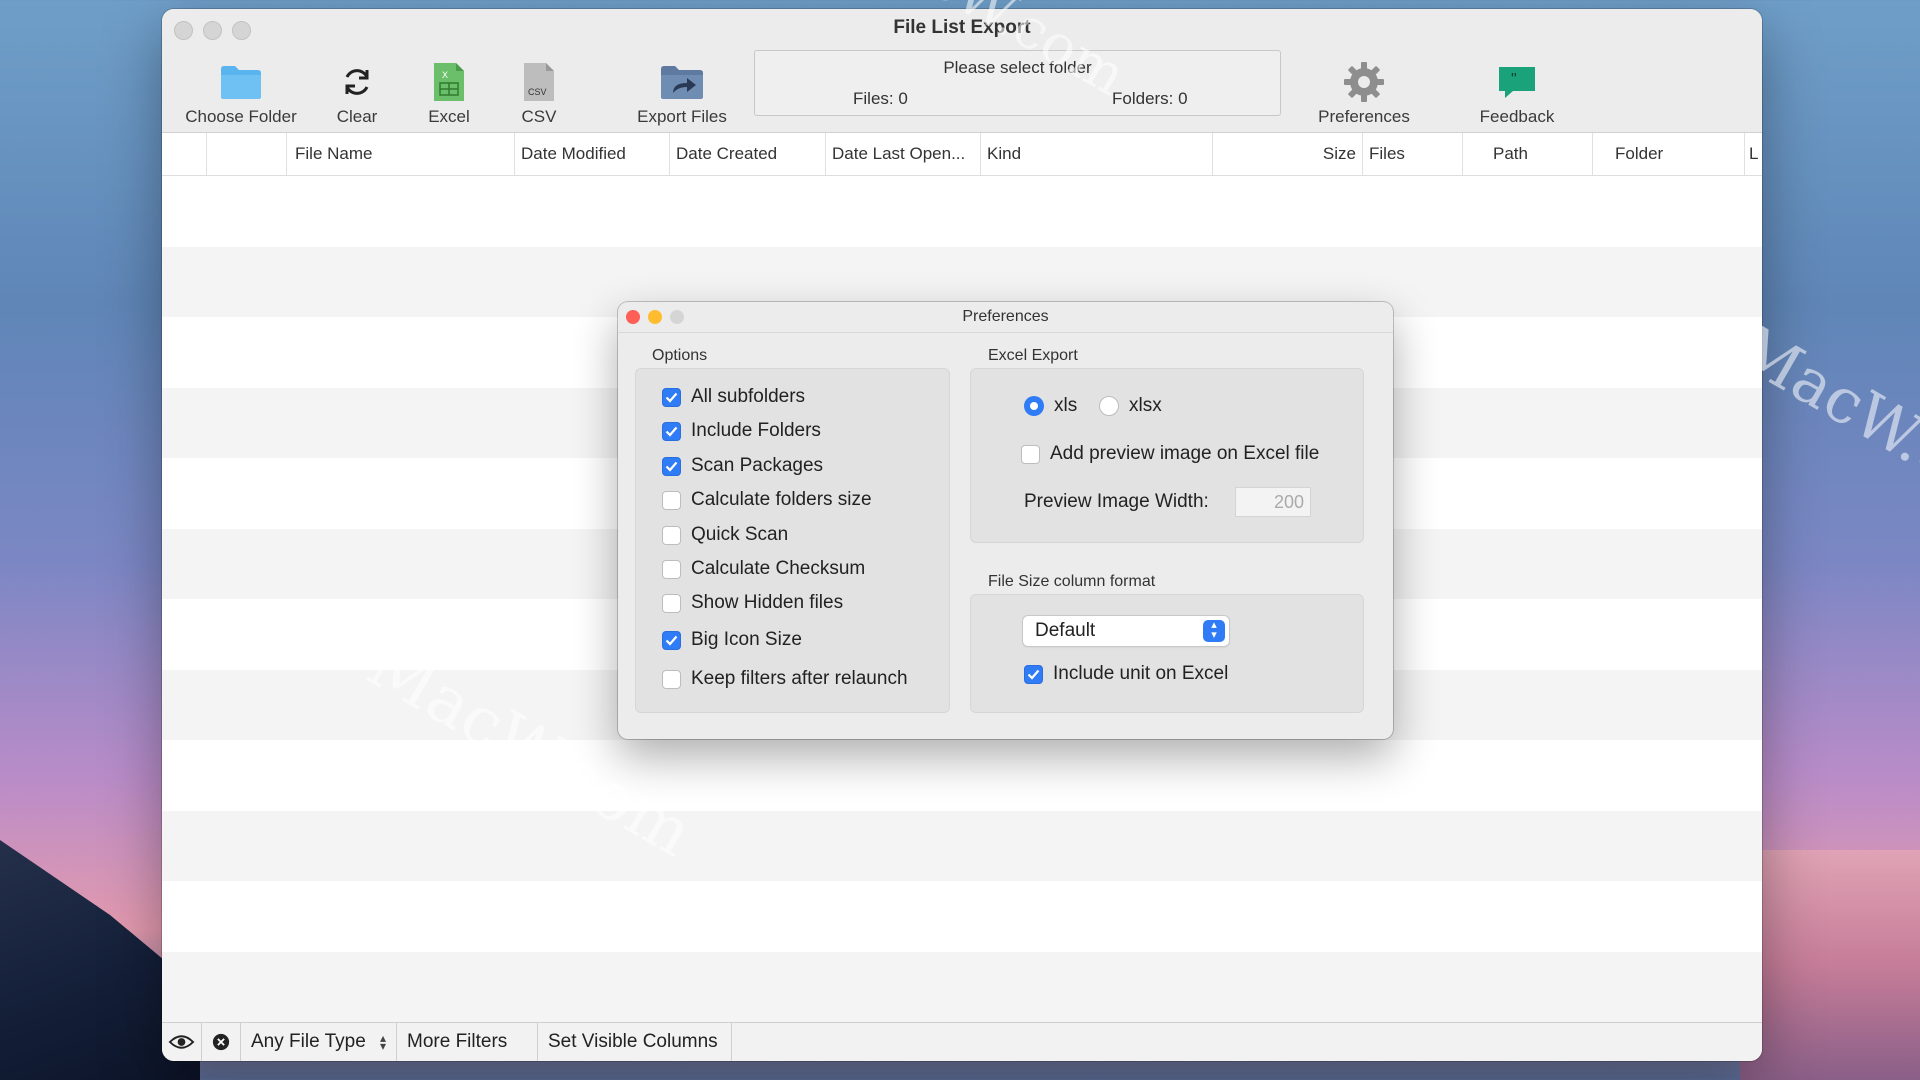 Image resolution: width=1920 pixels, height=1080 pixels. What do you see at coordinates (757, 465) in the screenshot?
I see `option-label: Scan Packages` at bounding box center [757, 465].